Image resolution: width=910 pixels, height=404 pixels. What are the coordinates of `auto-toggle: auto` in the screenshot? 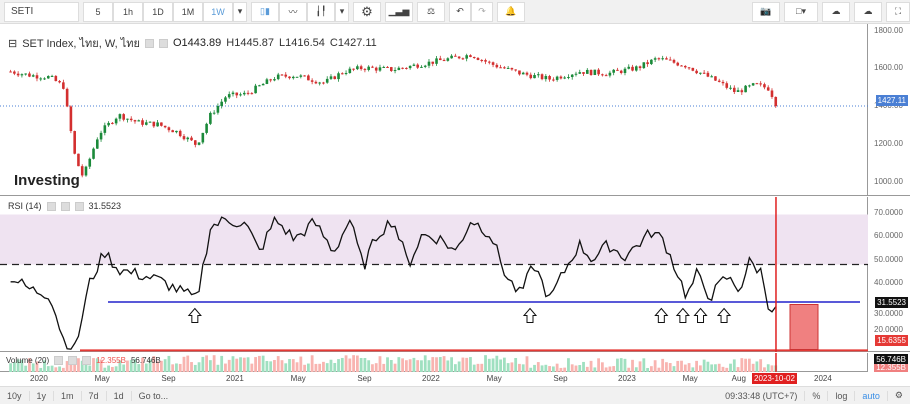 It's located at (871, 395).